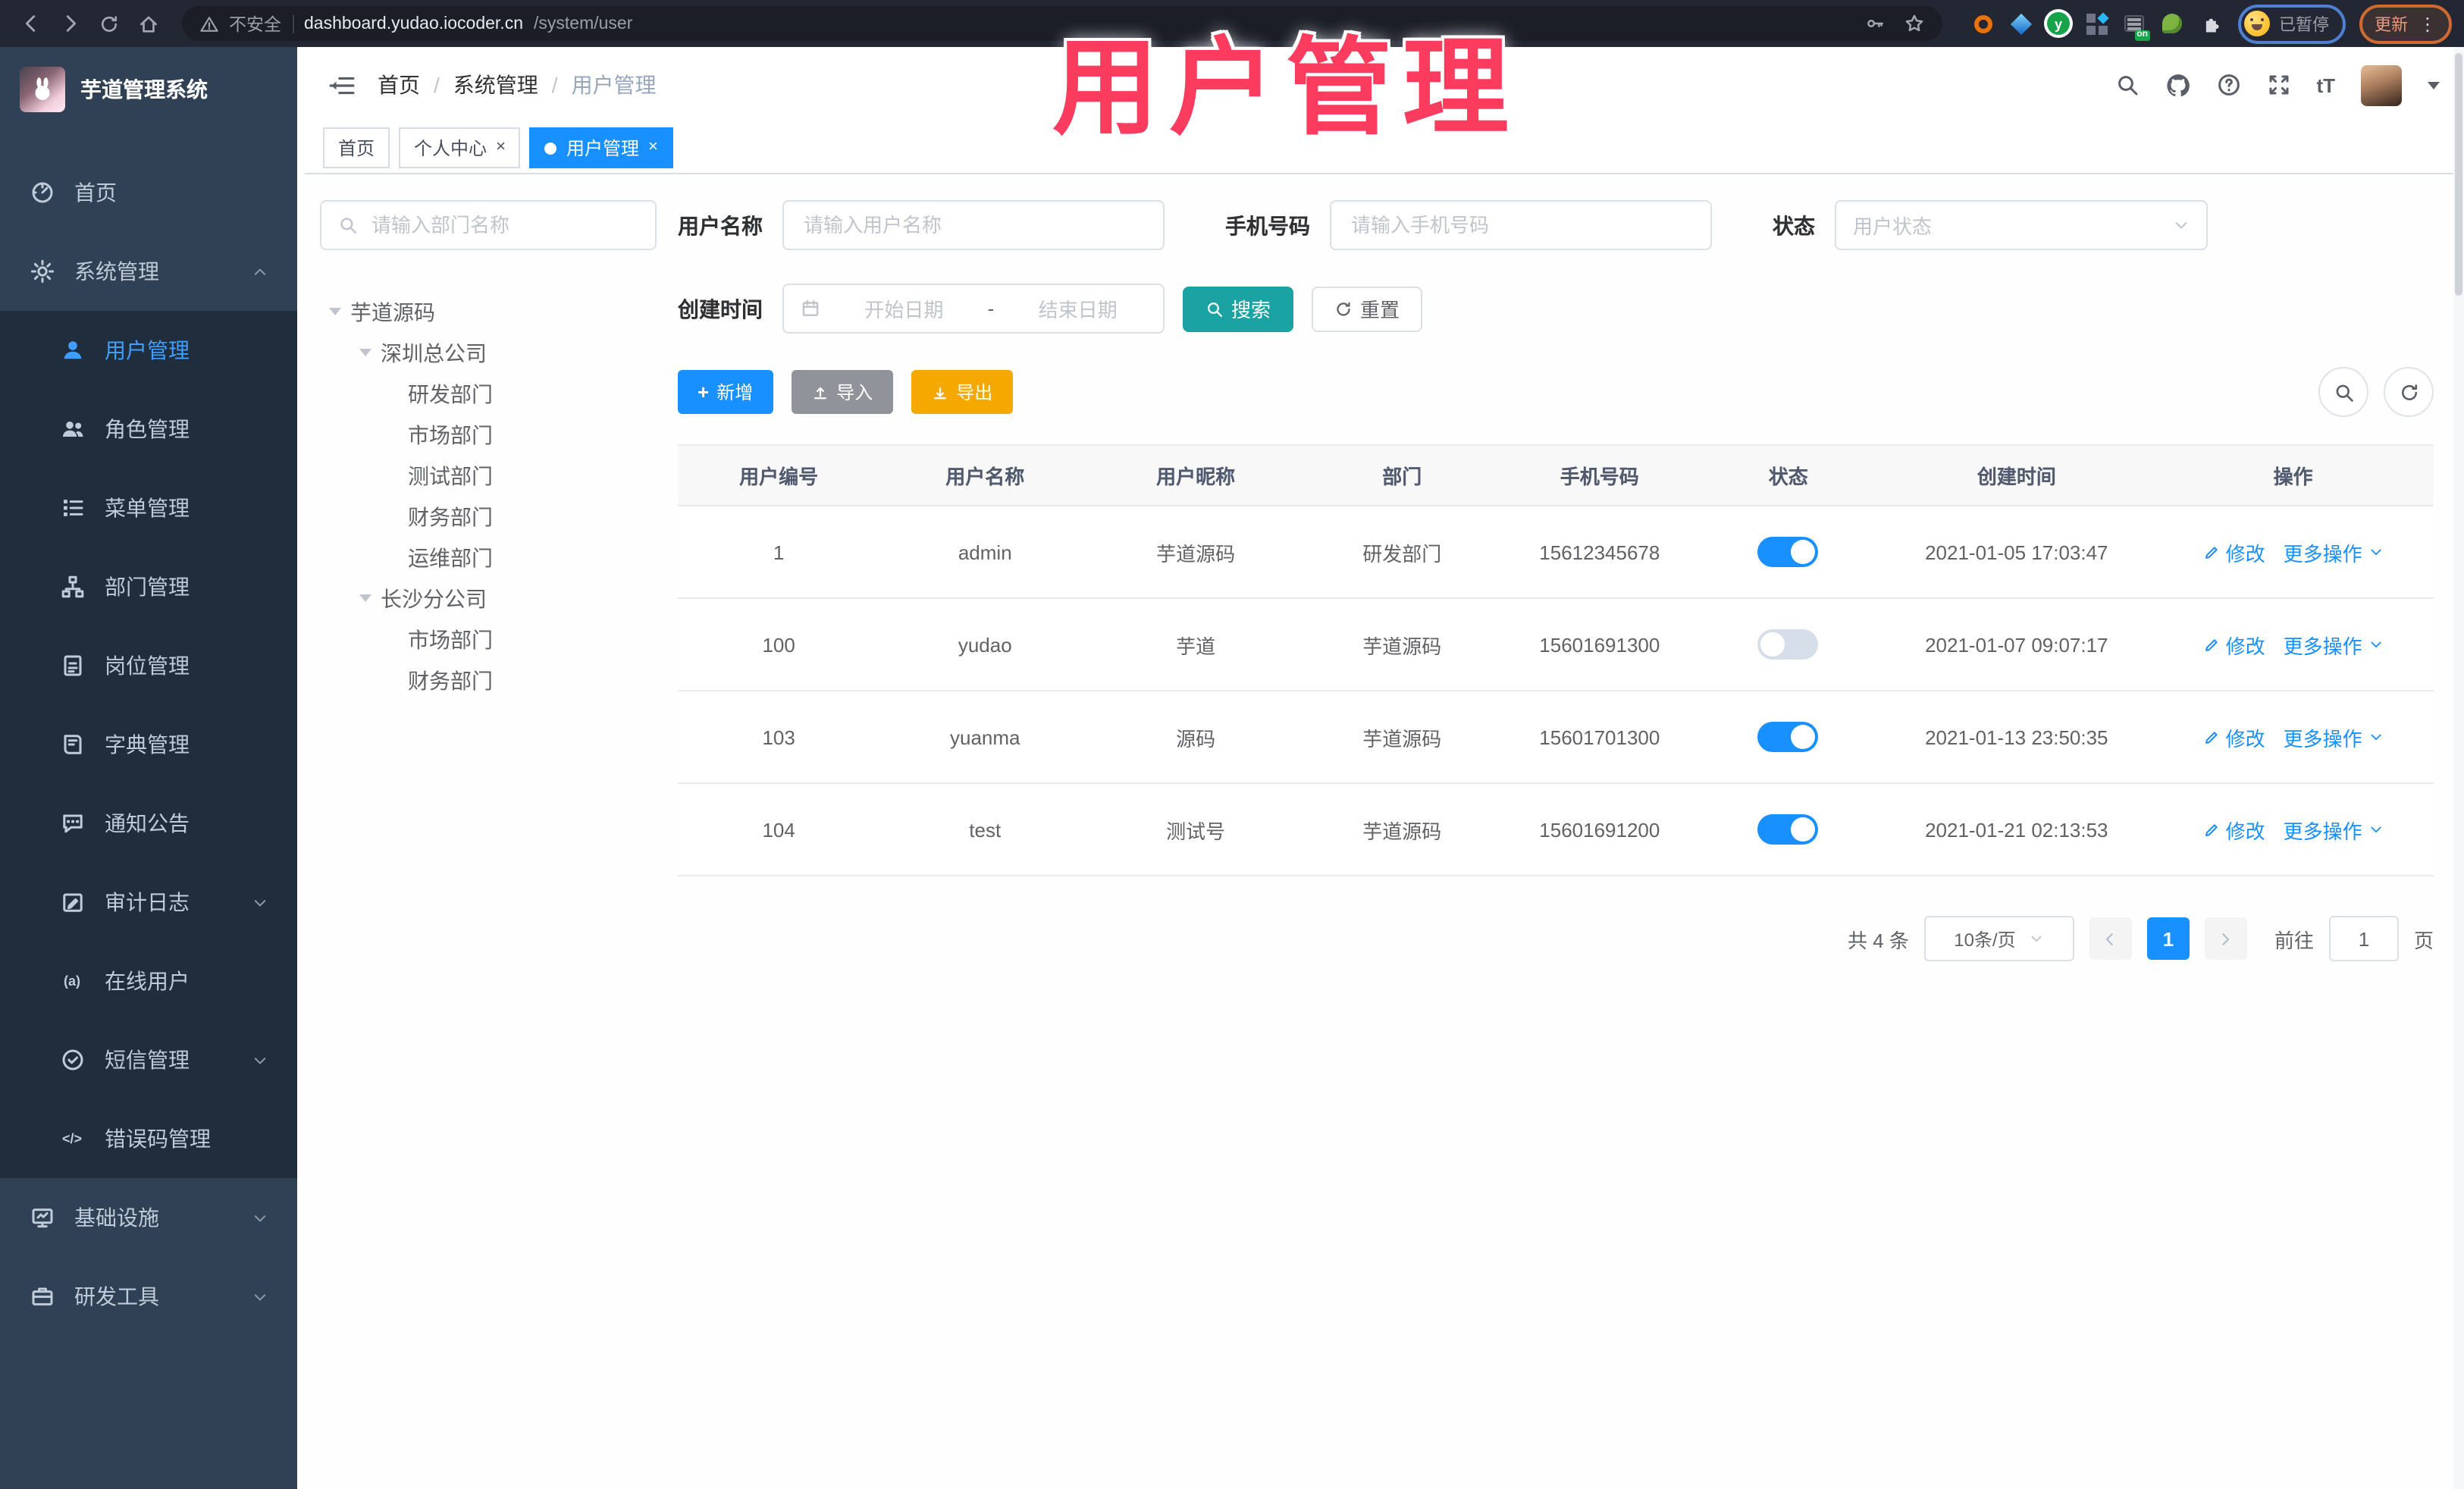 This screenshot has height=1489, width=2464. What do you see at coordinates (148, 903) in the screenshot?
I see `sidebar-item-audit-log: 审计日志` at bounding box center [148, 903].